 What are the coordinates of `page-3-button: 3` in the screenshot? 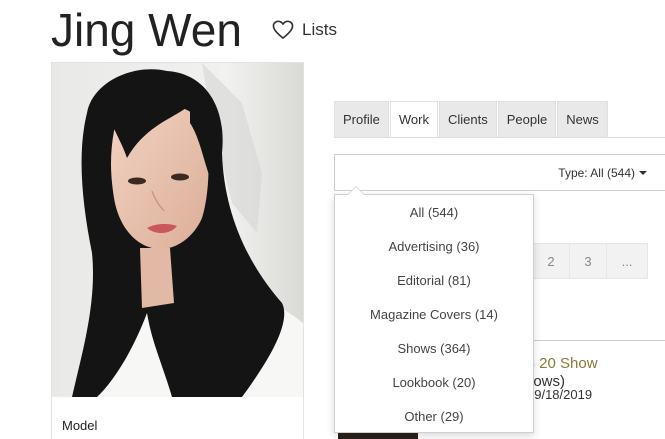 It's located at (588, 261).